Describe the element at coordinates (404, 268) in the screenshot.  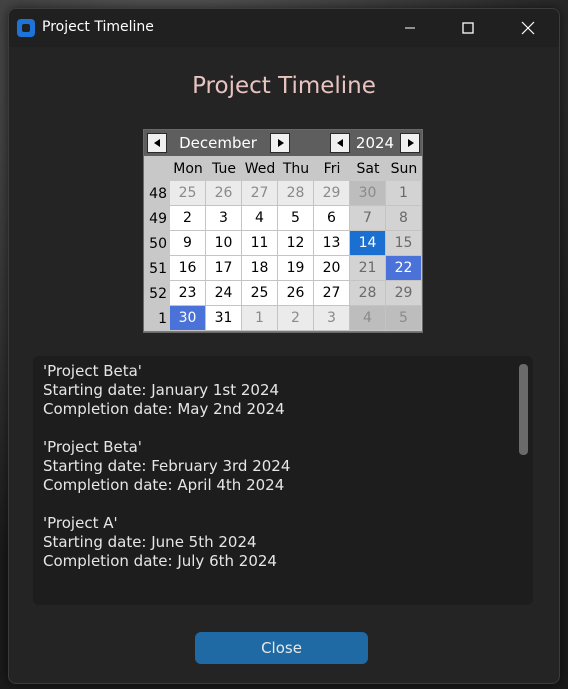
I see `calendar-day: 22` at that location.